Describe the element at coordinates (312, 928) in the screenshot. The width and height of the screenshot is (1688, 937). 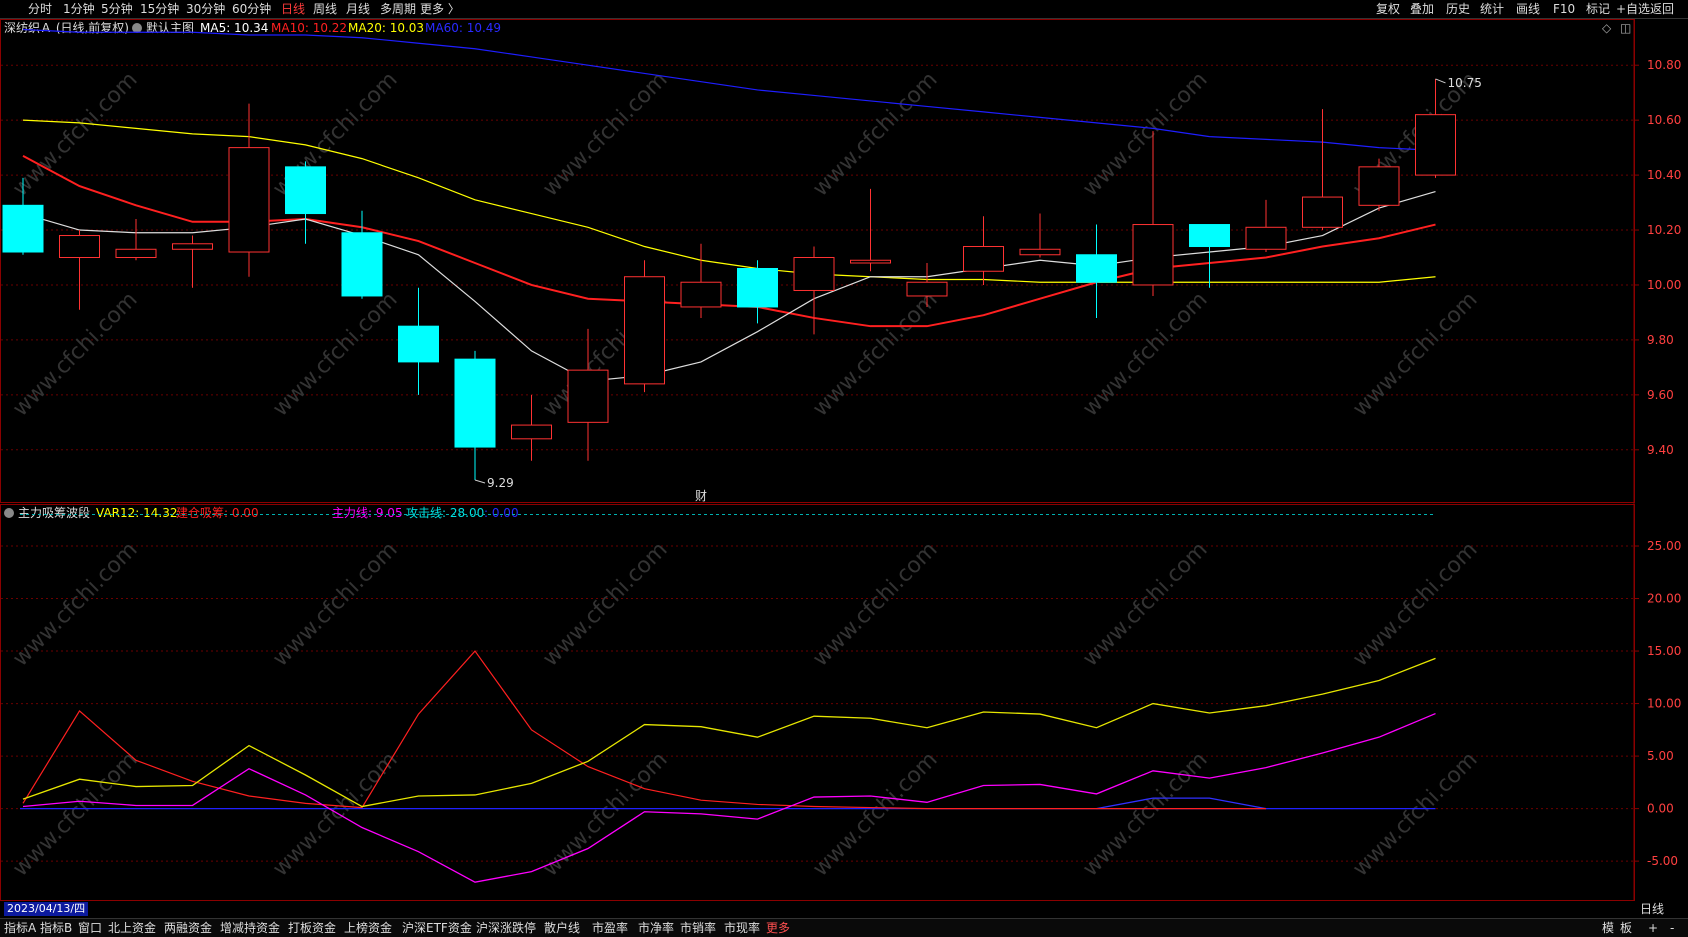
I see `indicator-tab-6: 打板资金` at that location.